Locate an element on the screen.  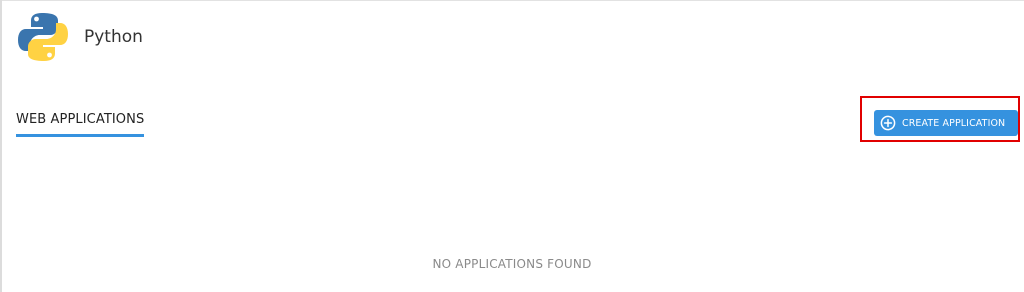
plus-circle-icon is located at coordinates (888, 123).